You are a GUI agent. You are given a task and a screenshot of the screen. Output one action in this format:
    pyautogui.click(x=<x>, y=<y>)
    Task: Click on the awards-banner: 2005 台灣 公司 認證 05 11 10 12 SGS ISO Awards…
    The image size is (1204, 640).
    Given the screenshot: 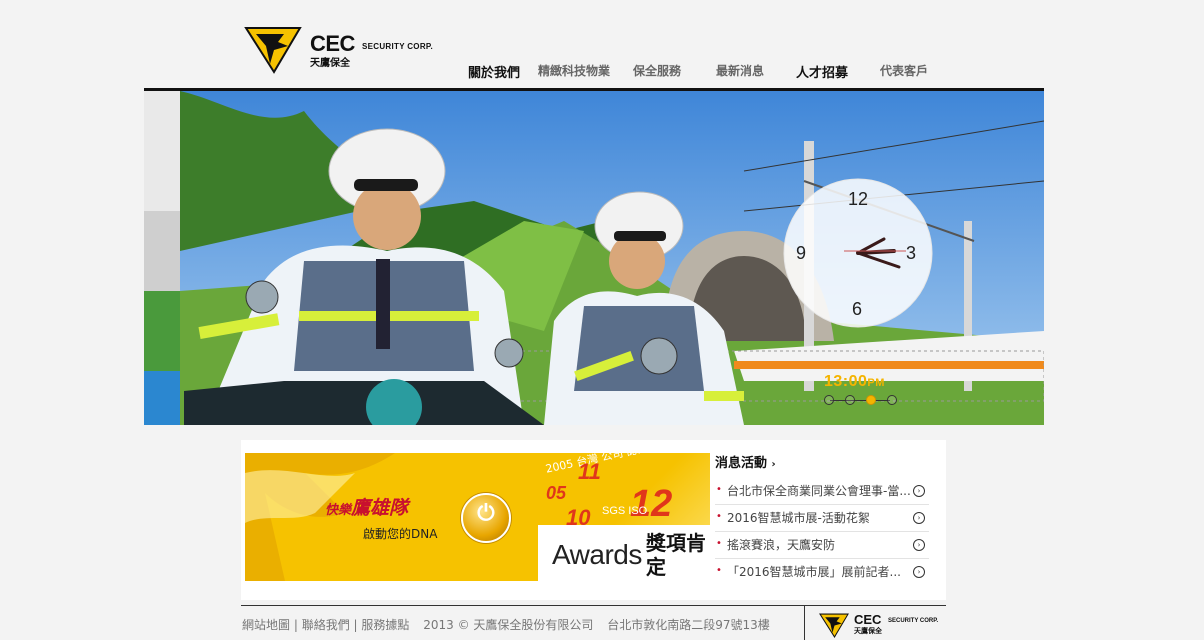 What is the action you would take?
    pyautogui.click(x=624, y=517)
    